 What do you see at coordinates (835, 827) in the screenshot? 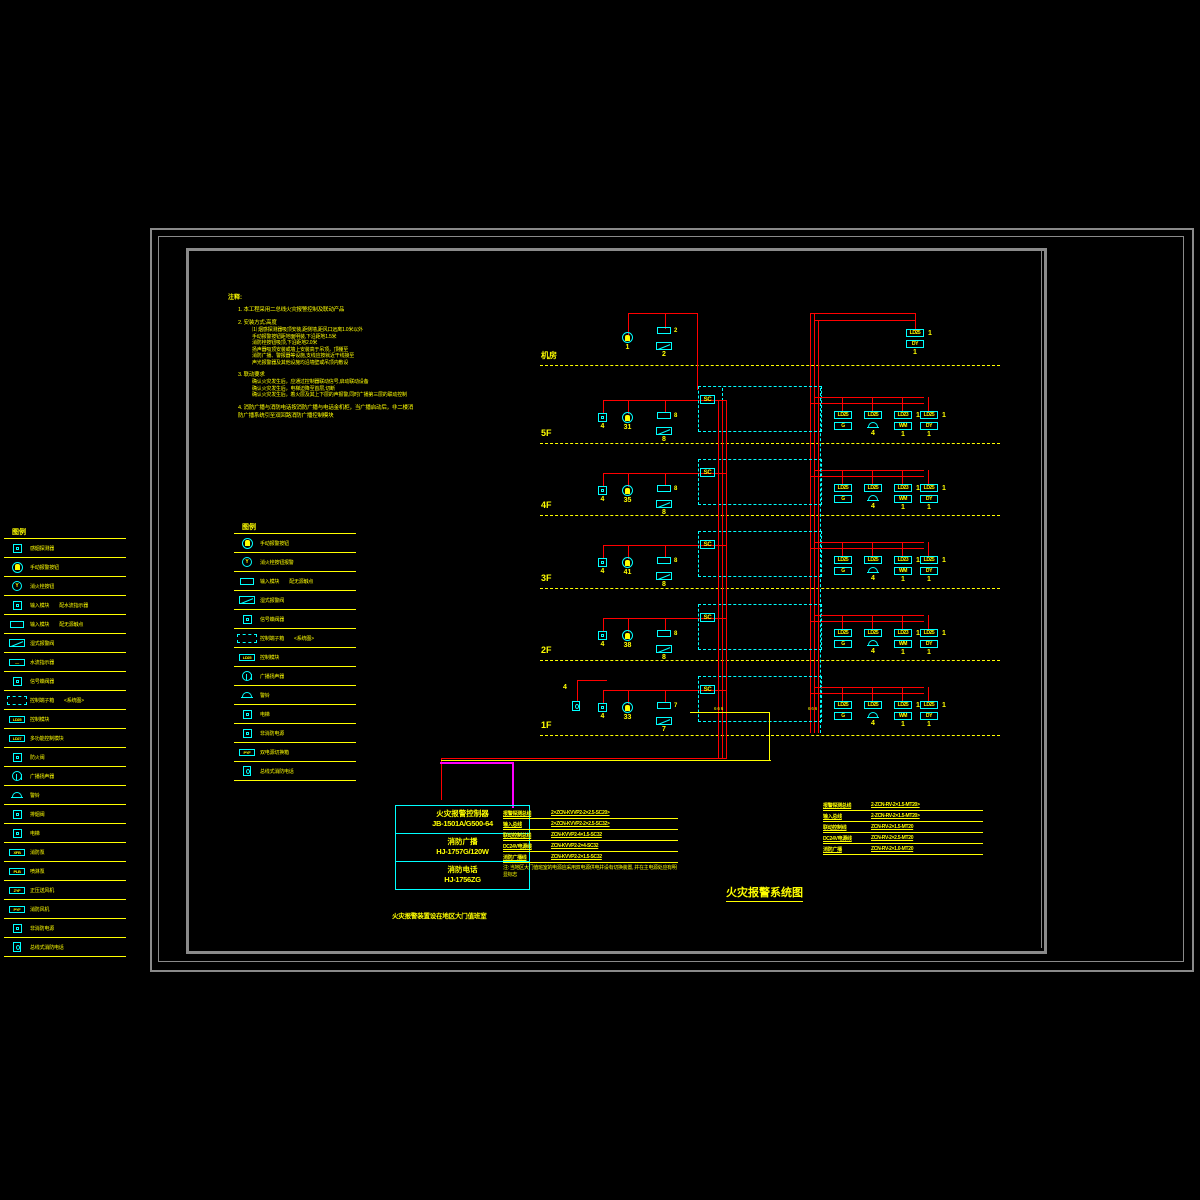
I see `cable-key: 联动控制线` at bounding box center [835, 827].